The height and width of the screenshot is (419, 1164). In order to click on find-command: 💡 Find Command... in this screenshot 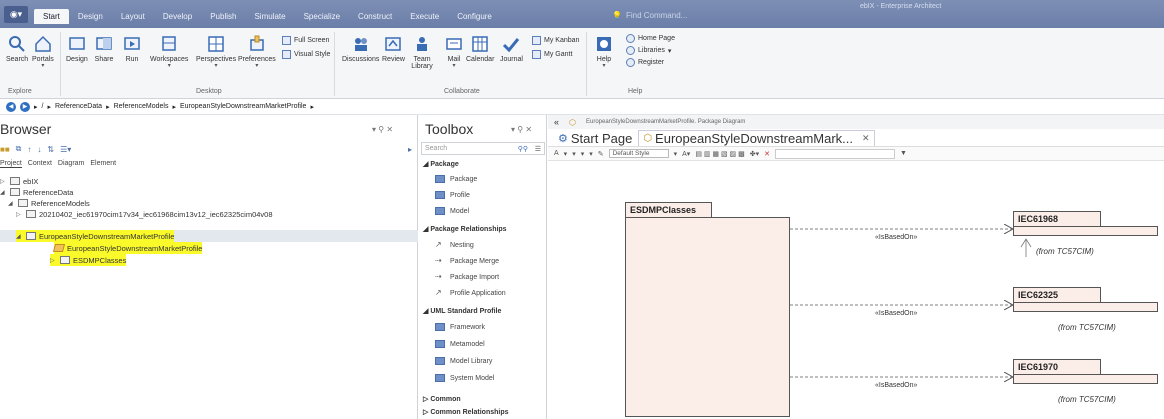, I will do `click(649, 15)`.